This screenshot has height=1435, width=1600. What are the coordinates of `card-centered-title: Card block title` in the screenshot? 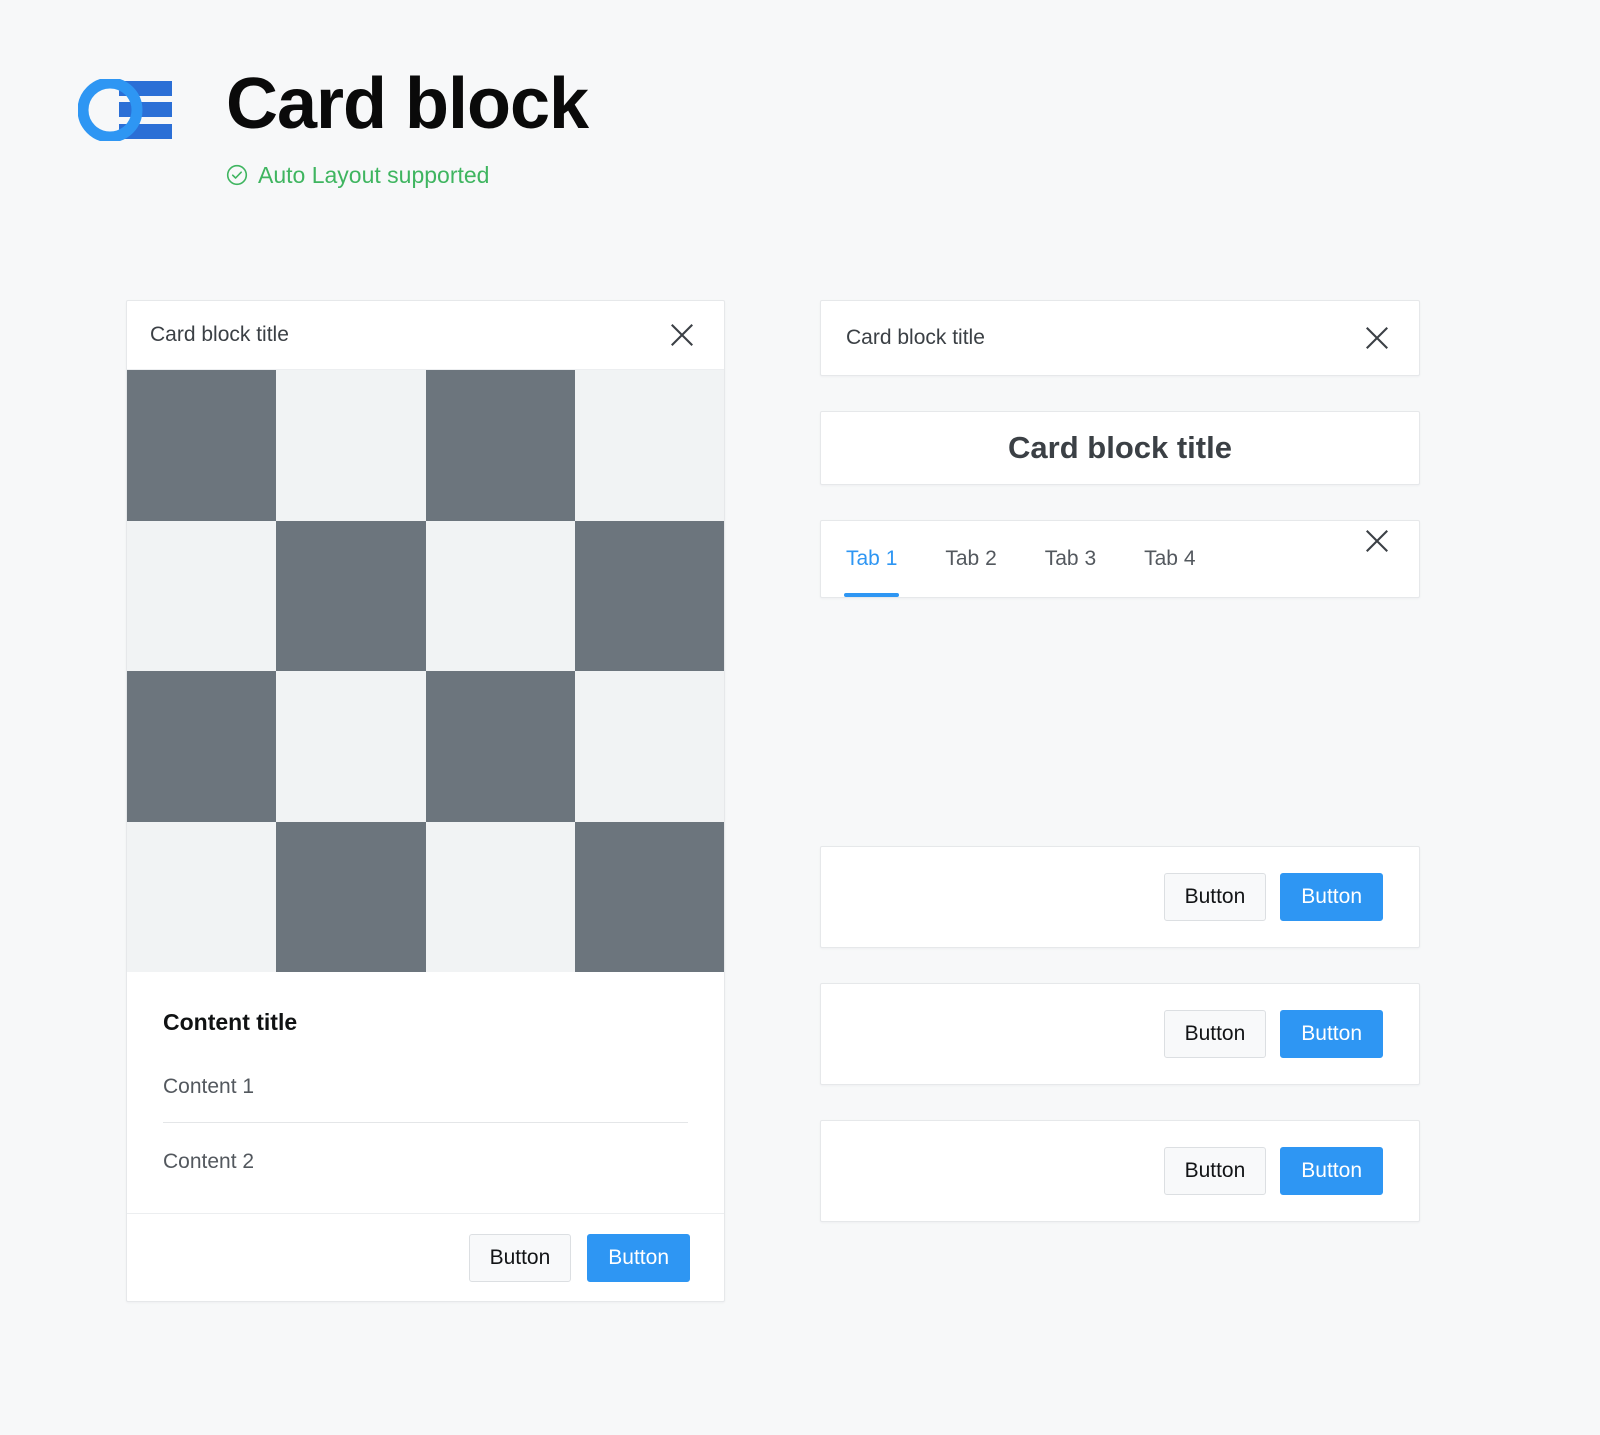 It's located at (1120, 447).